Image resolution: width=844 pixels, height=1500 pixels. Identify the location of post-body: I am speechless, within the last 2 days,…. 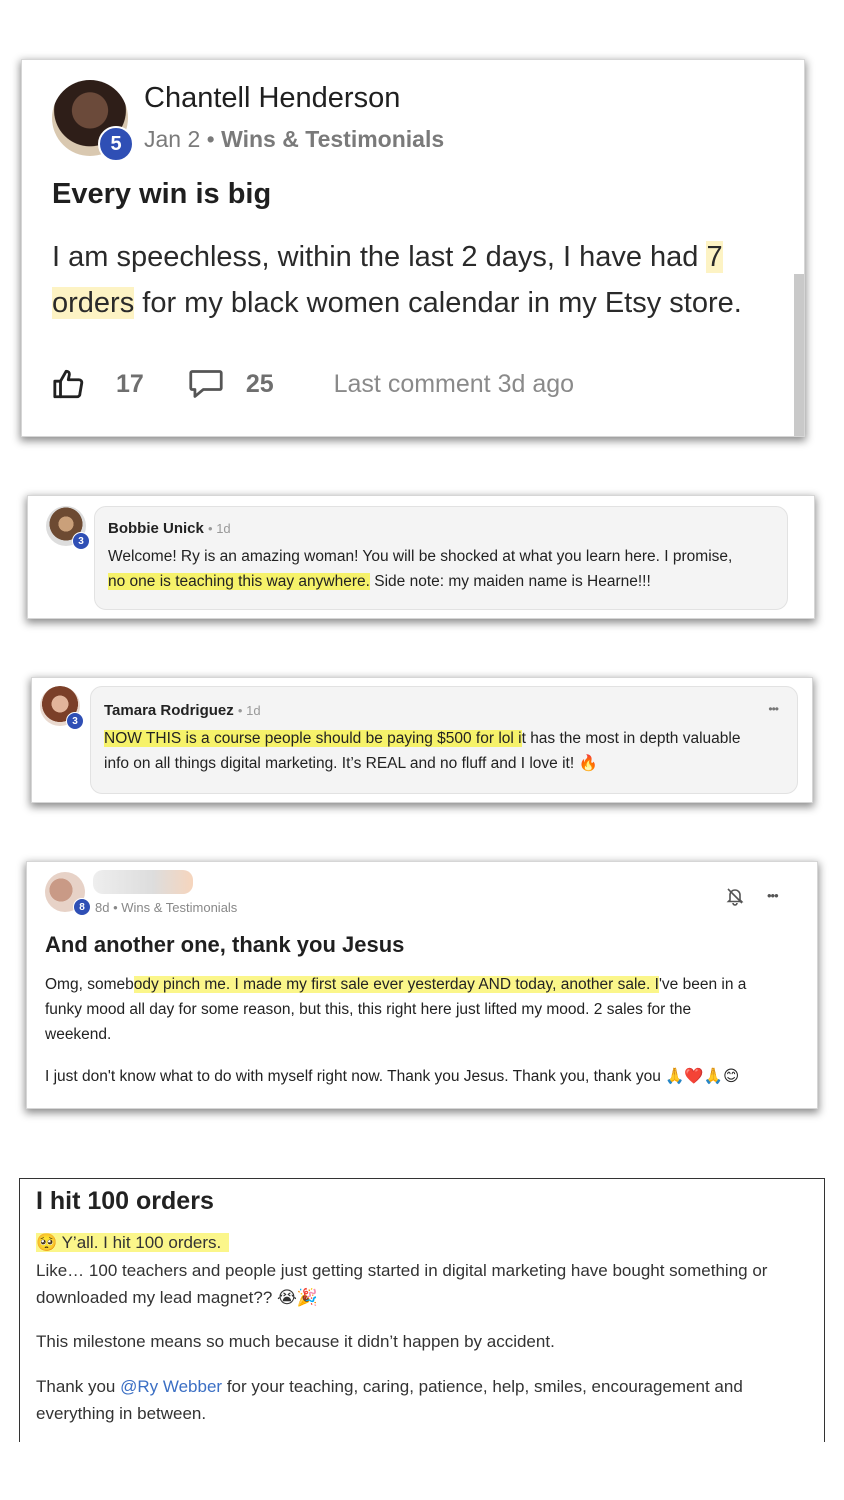
(397, 280).